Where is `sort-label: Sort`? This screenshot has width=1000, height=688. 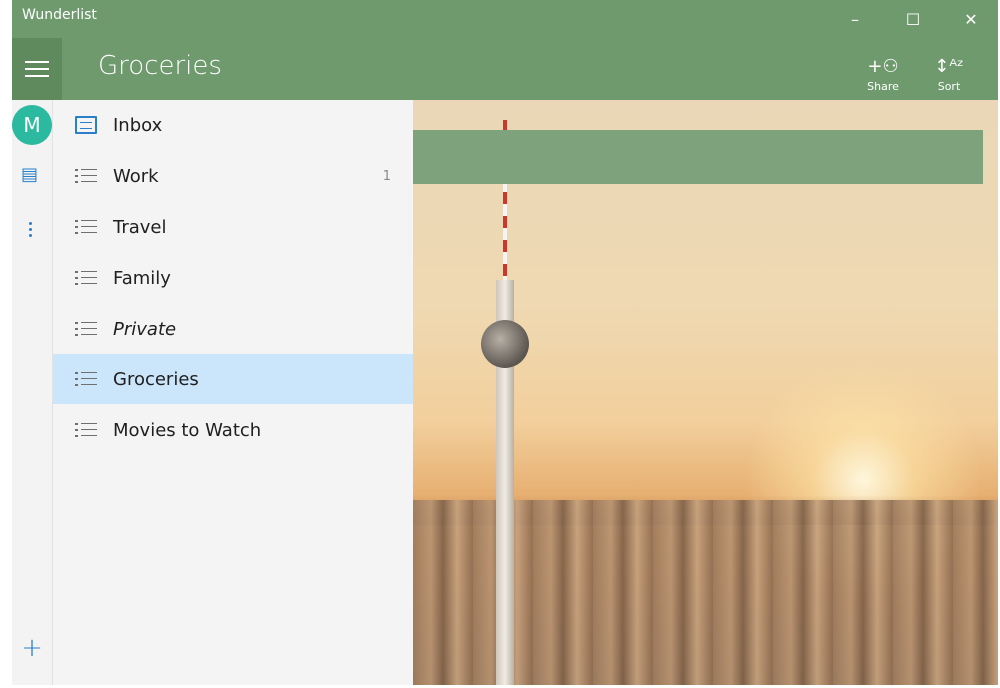 sort-label: Sort is located at coordinates (949, 86).